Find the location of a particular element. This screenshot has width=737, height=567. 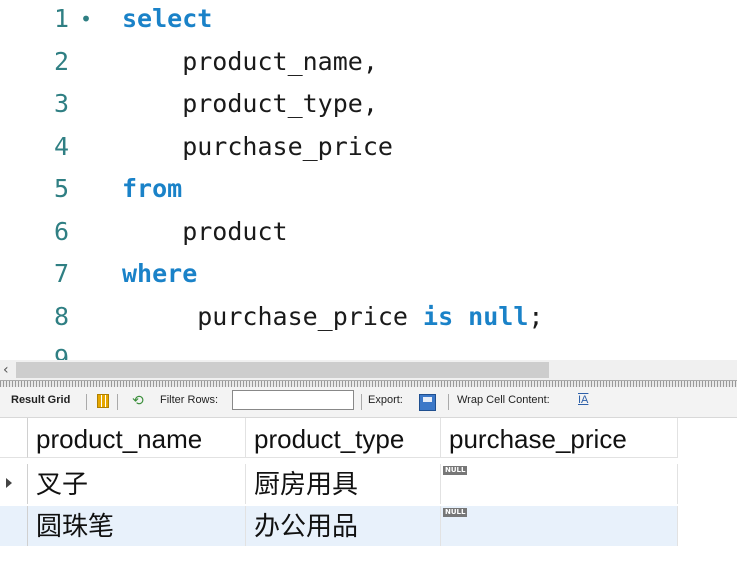

refresh-filter-icon: ⟲ is located at coordinates (138, 400).